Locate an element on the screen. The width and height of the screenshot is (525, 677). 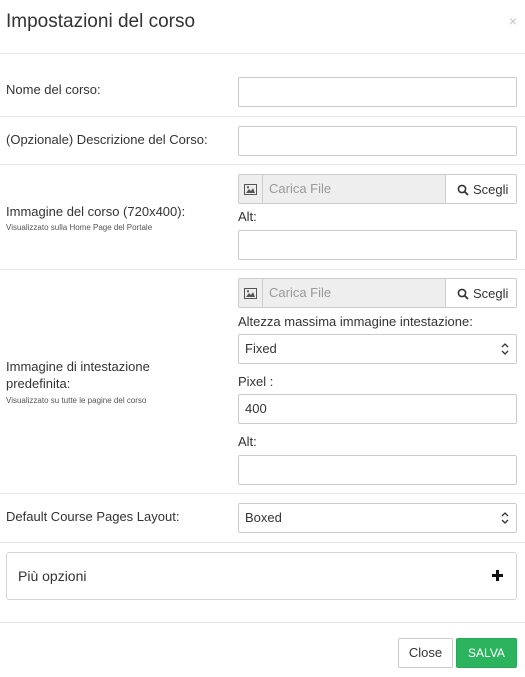
modal-footer: Close SALVA is located at coordinates (262, 649).